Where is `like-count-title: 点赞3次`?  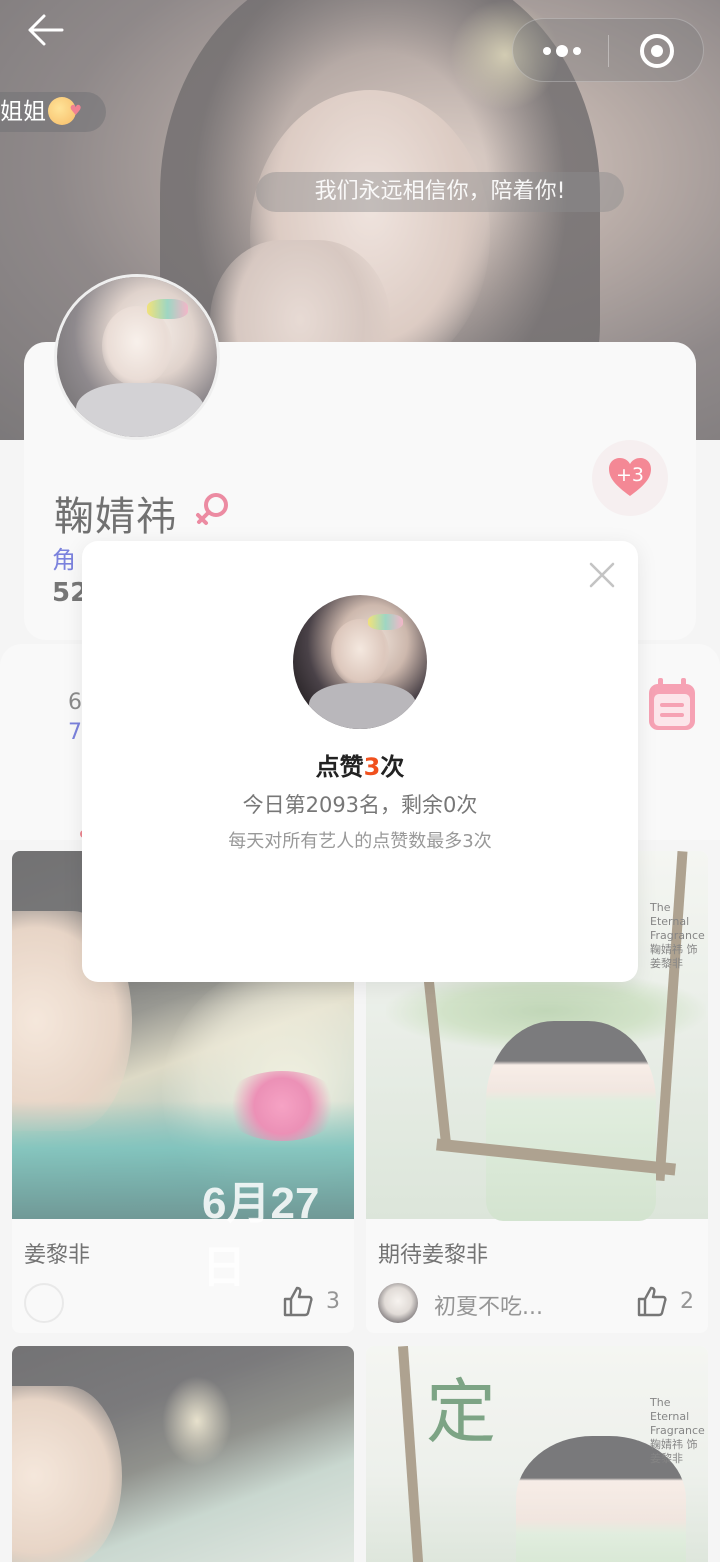 like-count-title: 点赞3次 is located at coordinates (360, 767).